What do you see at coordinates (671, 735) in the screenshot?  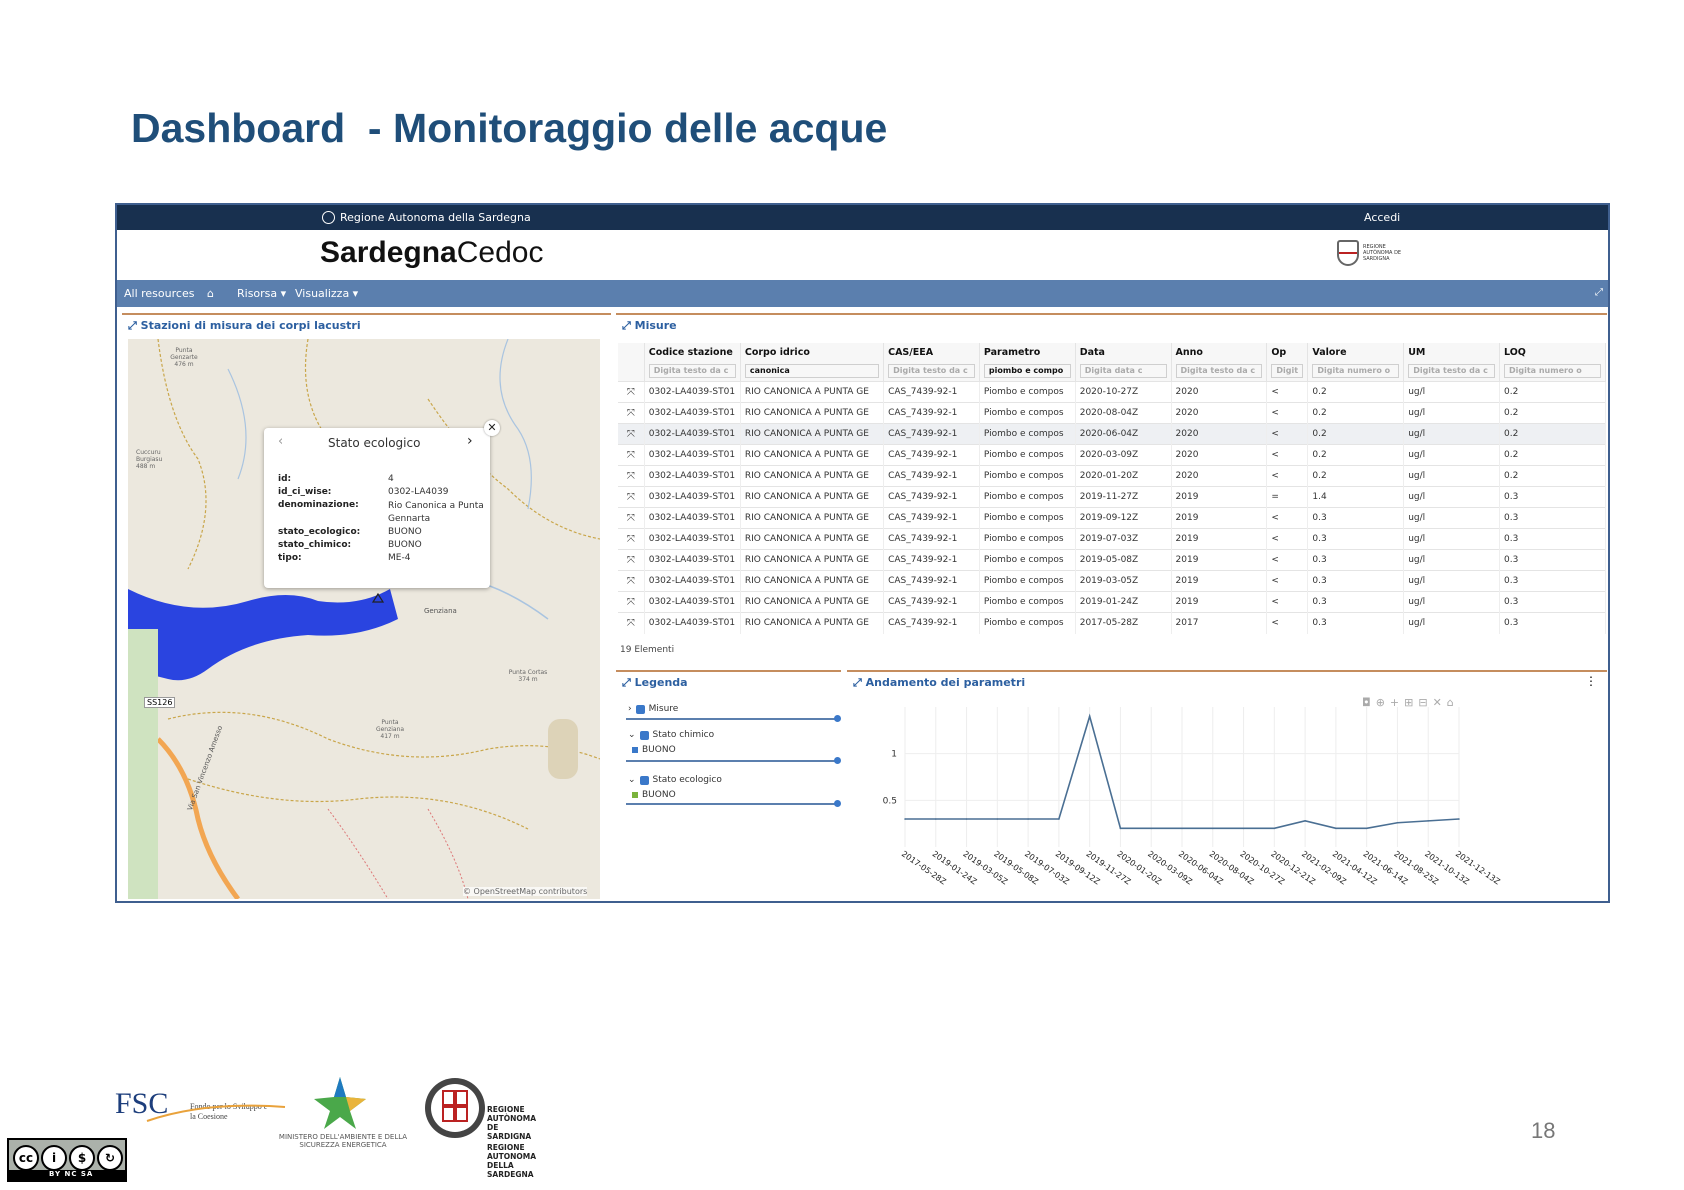 I see `legend-layer-chimico: ⌄ Stato chimico` at bounding box center [671, 735].